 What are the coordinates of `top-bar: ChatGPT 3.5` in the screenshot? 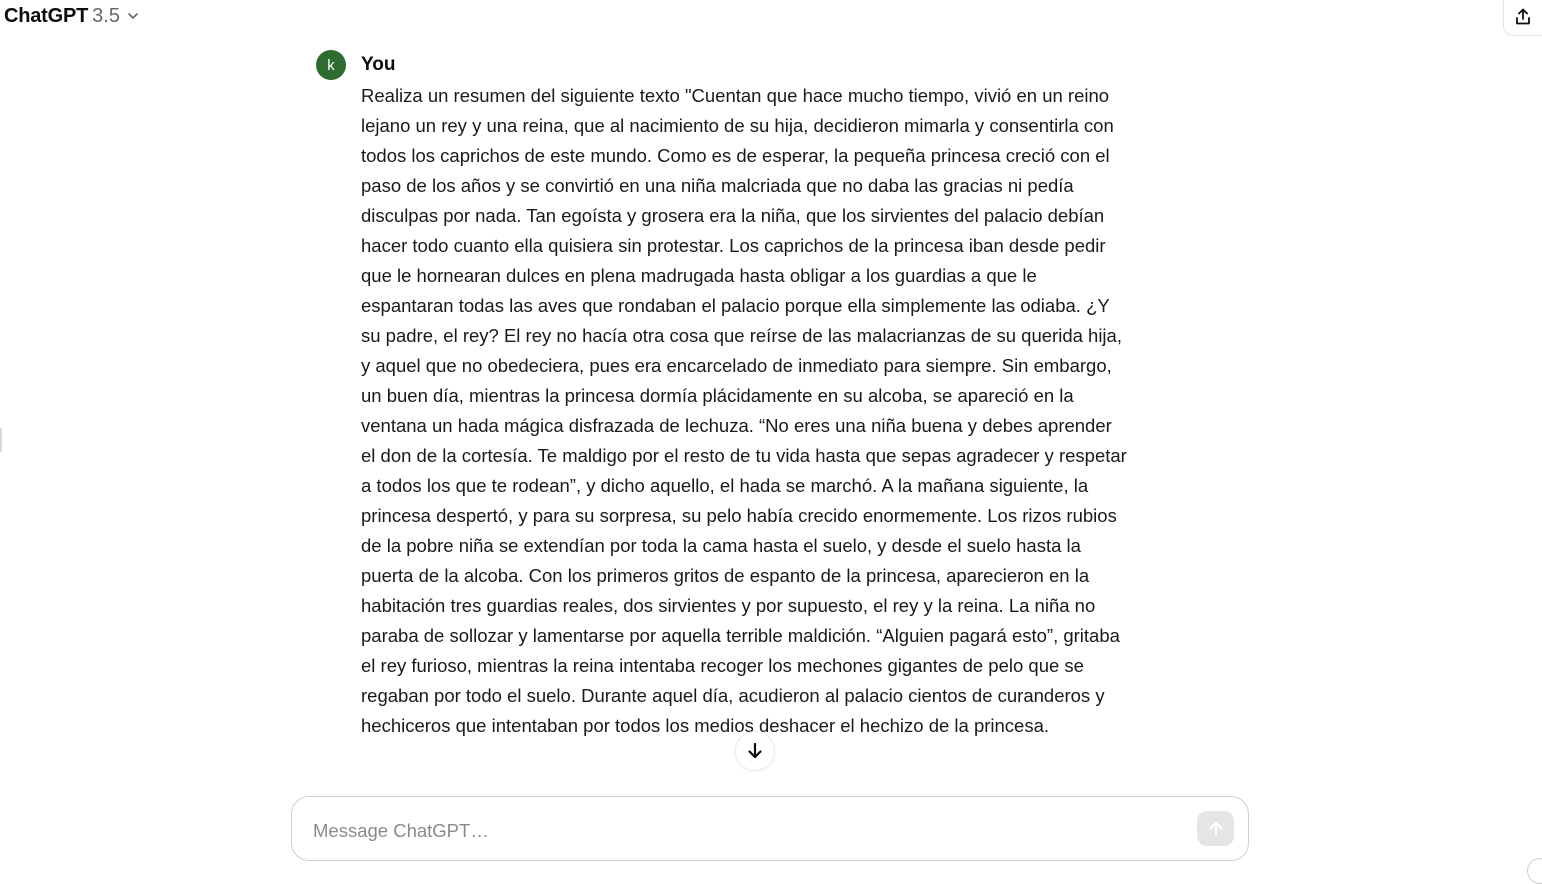 It's located at (771, 18).